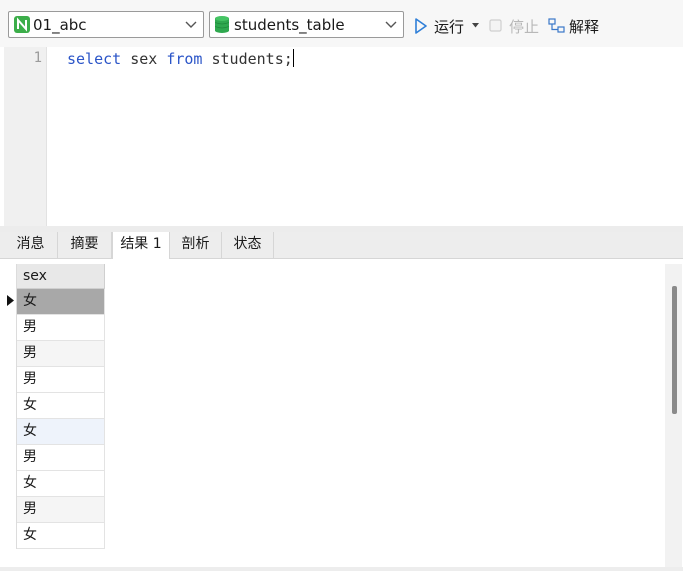  I want to click on scrollbar-thumb, so click(674, 350).